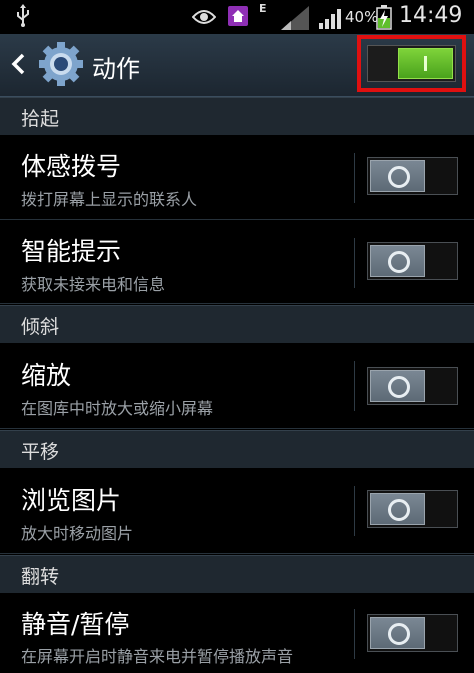 The width and height of the screenshot is (474, 673). I want to click on item-subtitle: 拨打屏幕上显示的联系人, so click(109, 199).